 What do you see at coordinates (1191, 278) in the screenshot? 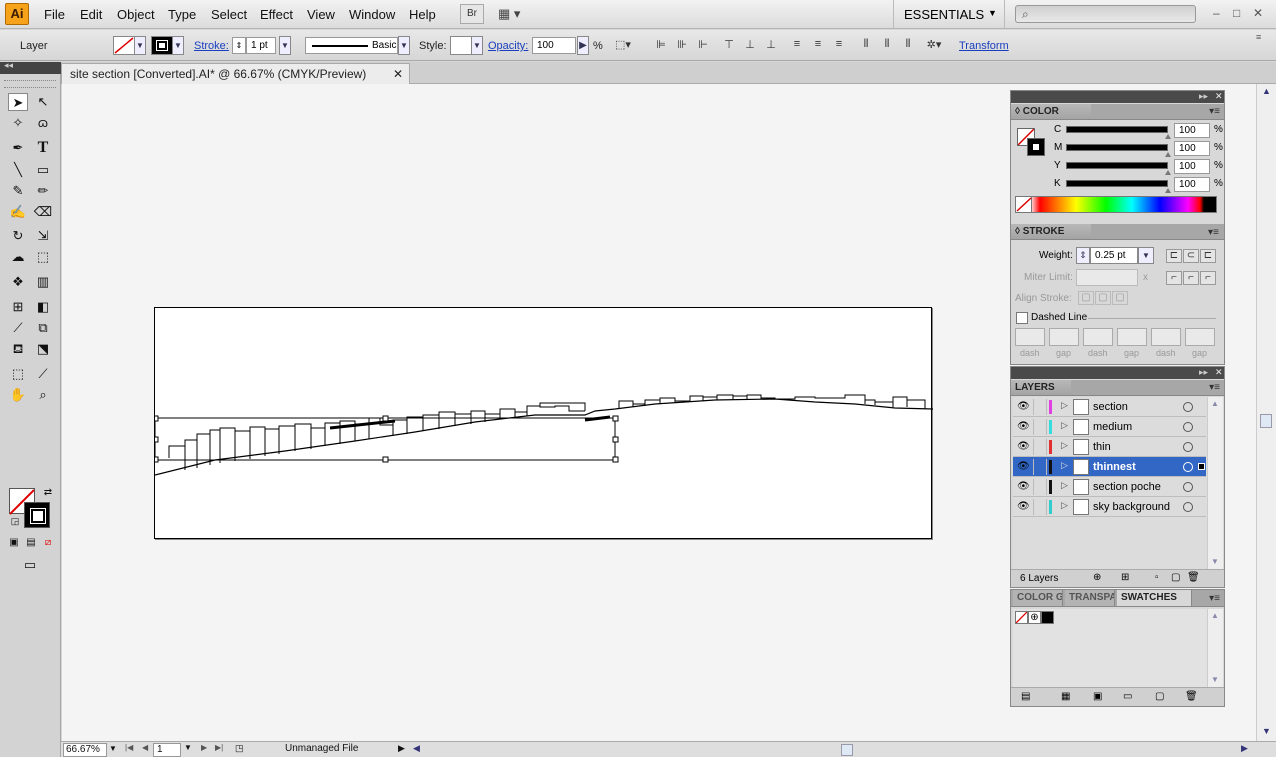
I see `round-join-icon: ⌐` at bounding box center [1191, 278].